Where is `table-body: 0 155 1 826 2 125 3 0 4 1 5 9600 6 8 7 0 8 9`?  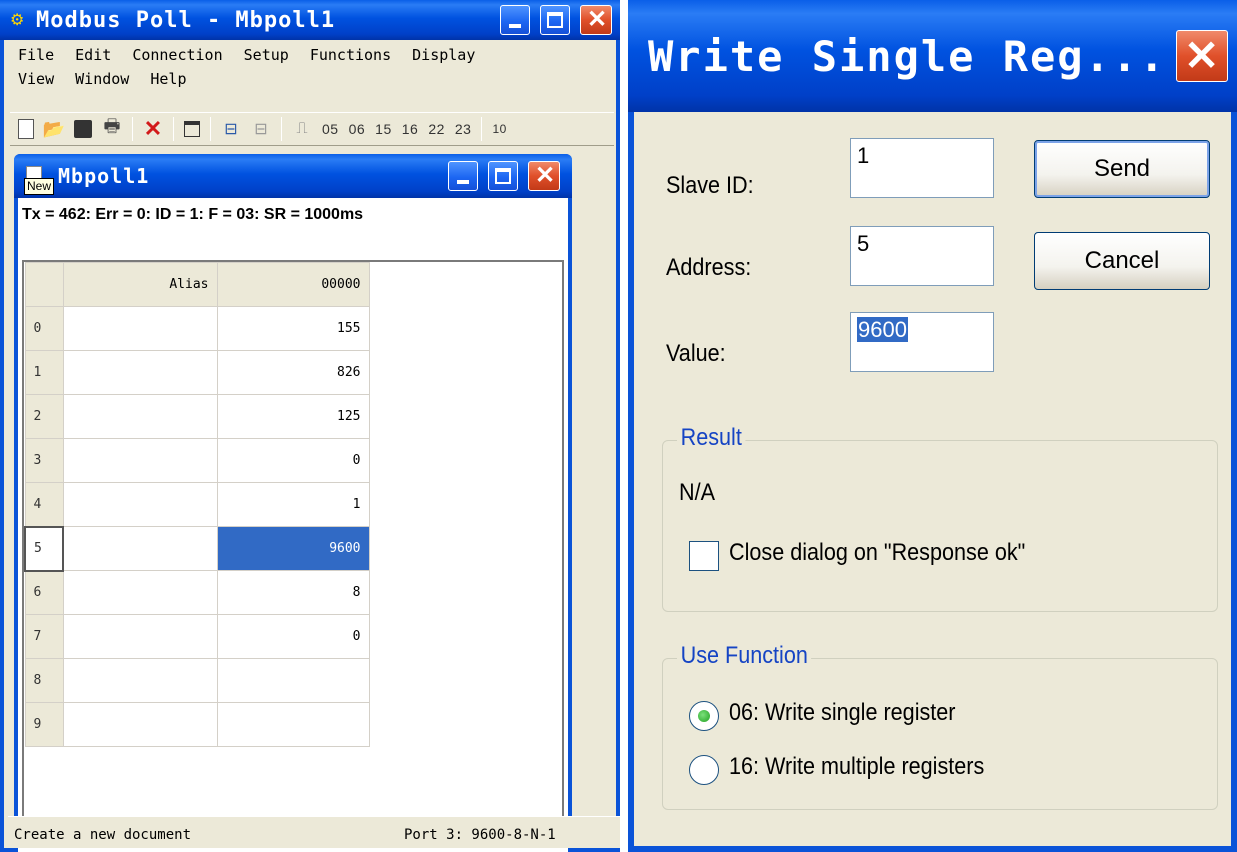 table-body: 0 155 1 826 2 125 3 0 4 1 5 9600 6 8 7 0 8 9 is located at coordinates (197, 526).